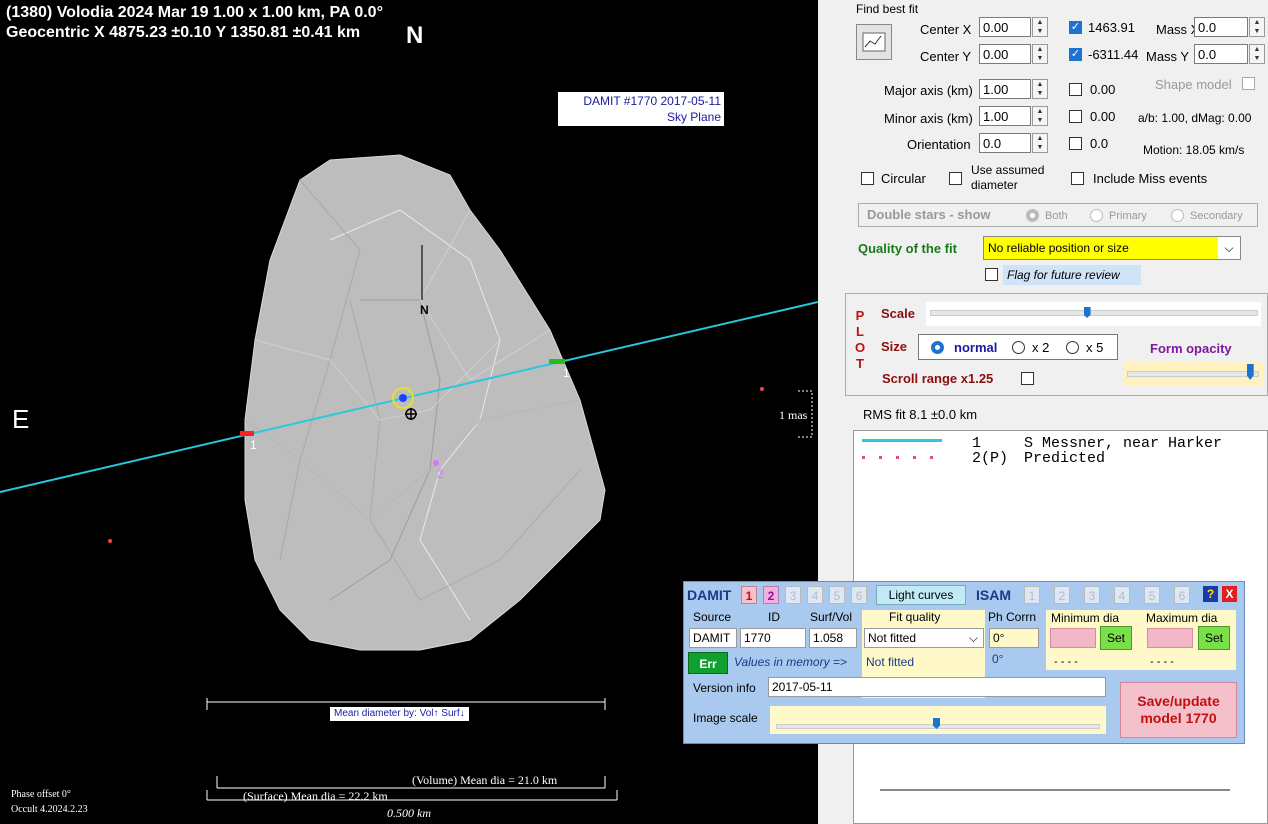 The width and height of the screenshot is (1268, 824). What do you see at coordinates (1005, 89) in the screenshot?
I see `major-axis-input: 1.00` at bounding box center [1005, 89].